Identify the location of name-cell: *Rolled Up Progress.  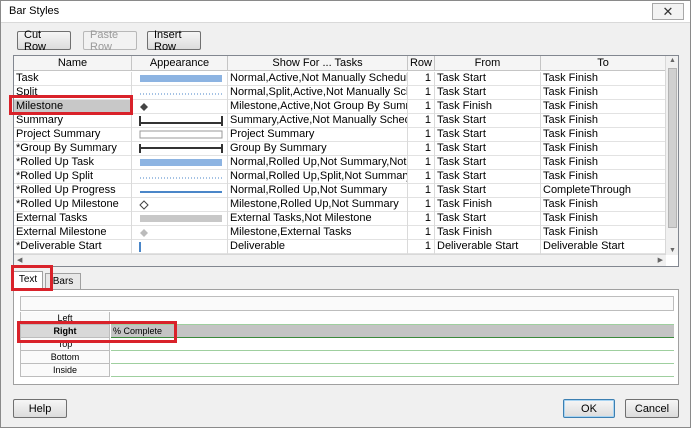
(73, 191).